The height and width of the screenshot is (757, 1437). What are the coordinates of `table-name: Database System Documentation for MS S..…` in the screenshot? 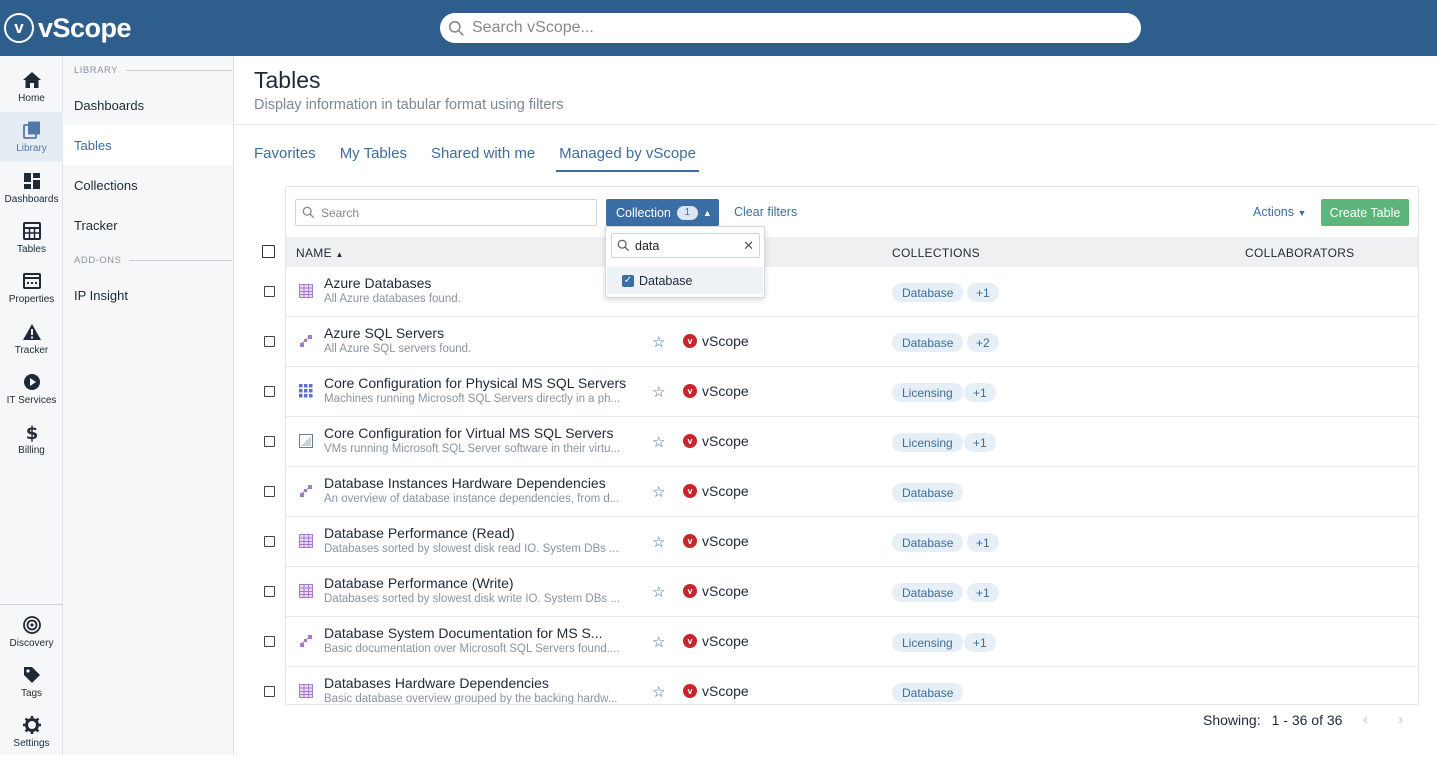 It's located at (481, 633).